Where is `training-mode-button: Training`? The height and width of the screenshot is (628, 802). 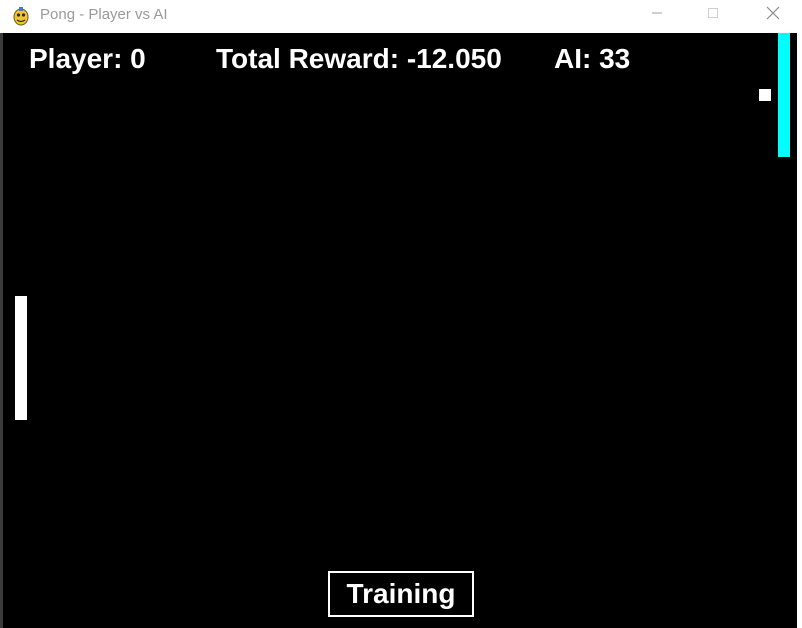 training-mode-button: Training is located at coordinates (401, 594).